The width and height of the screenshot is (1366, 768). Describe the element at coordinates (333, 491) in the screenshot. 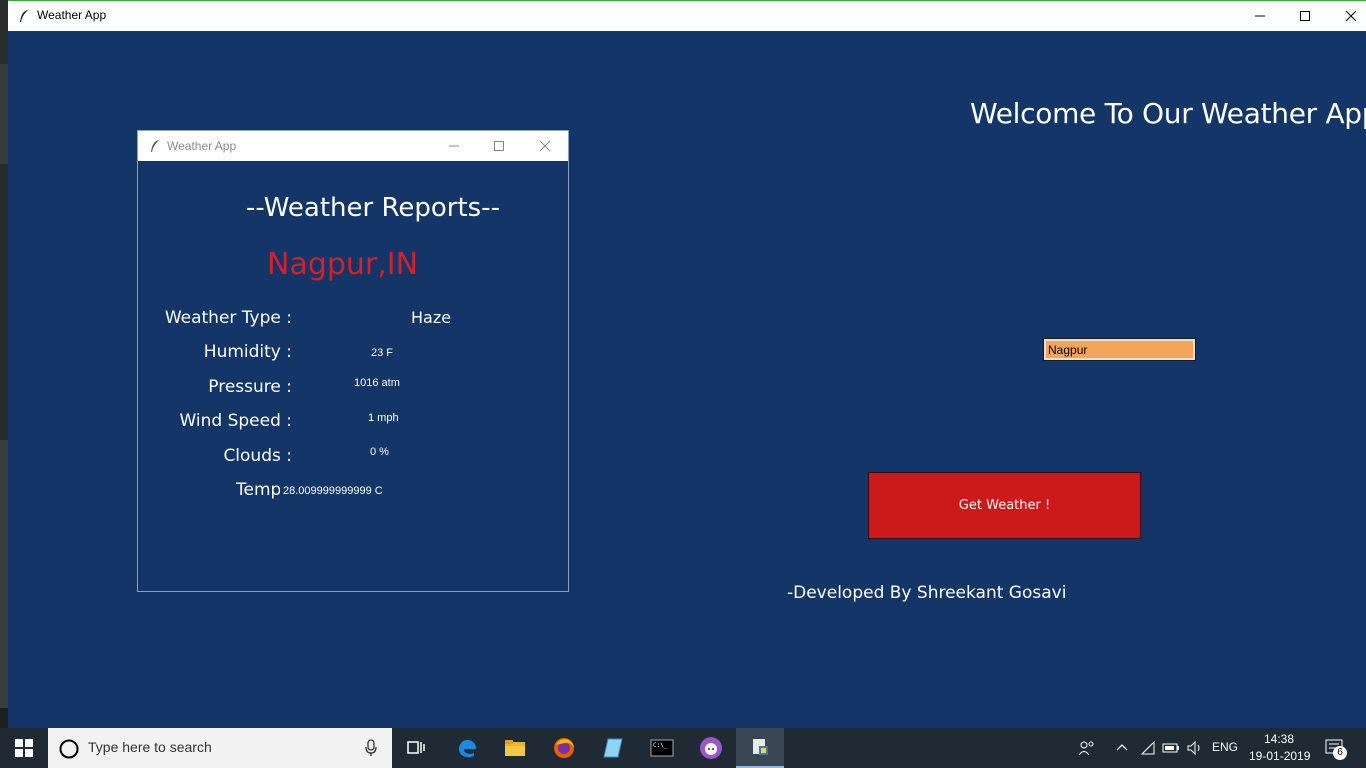

I see `temp-value: 28.009999999999 C` at that location.